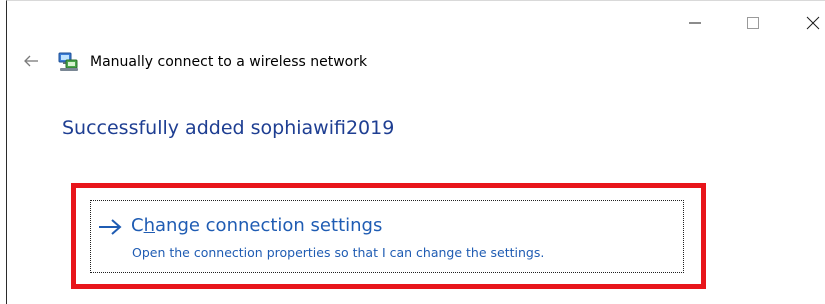 Image resolution: width=825 pixels, height=304 pixels. I want to click on close-button, so click(807, 23).